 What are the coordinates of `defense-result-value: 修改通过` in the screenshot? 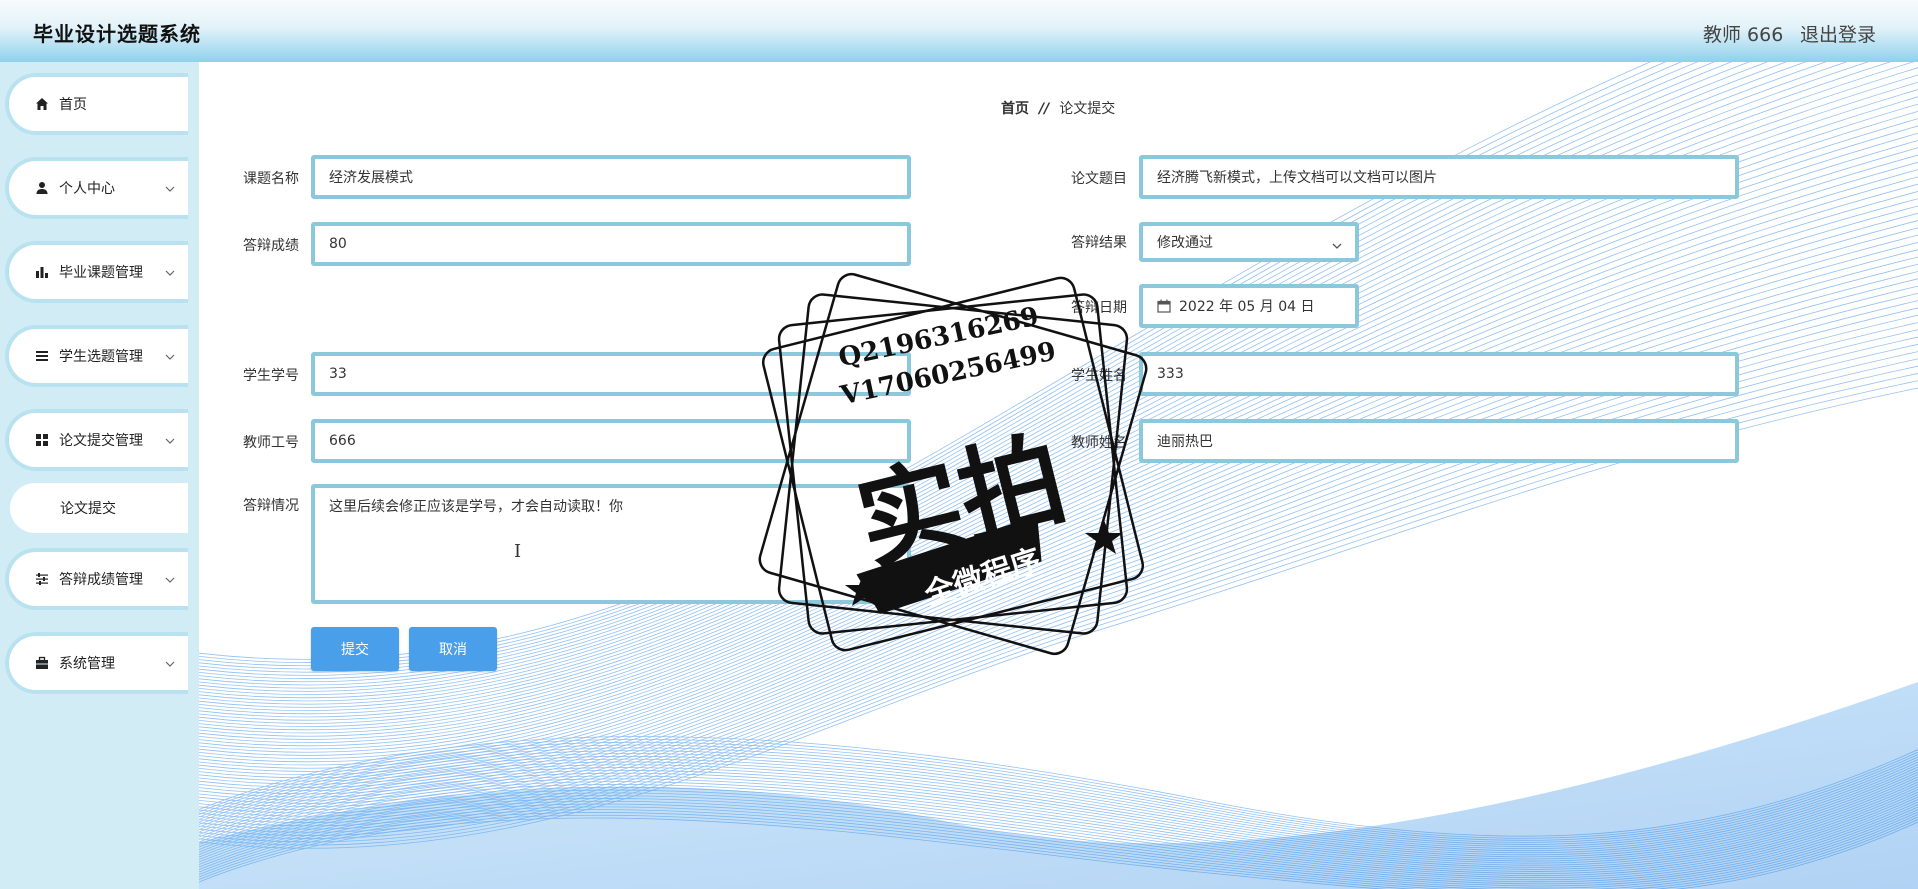 It's located at (1185, 243).